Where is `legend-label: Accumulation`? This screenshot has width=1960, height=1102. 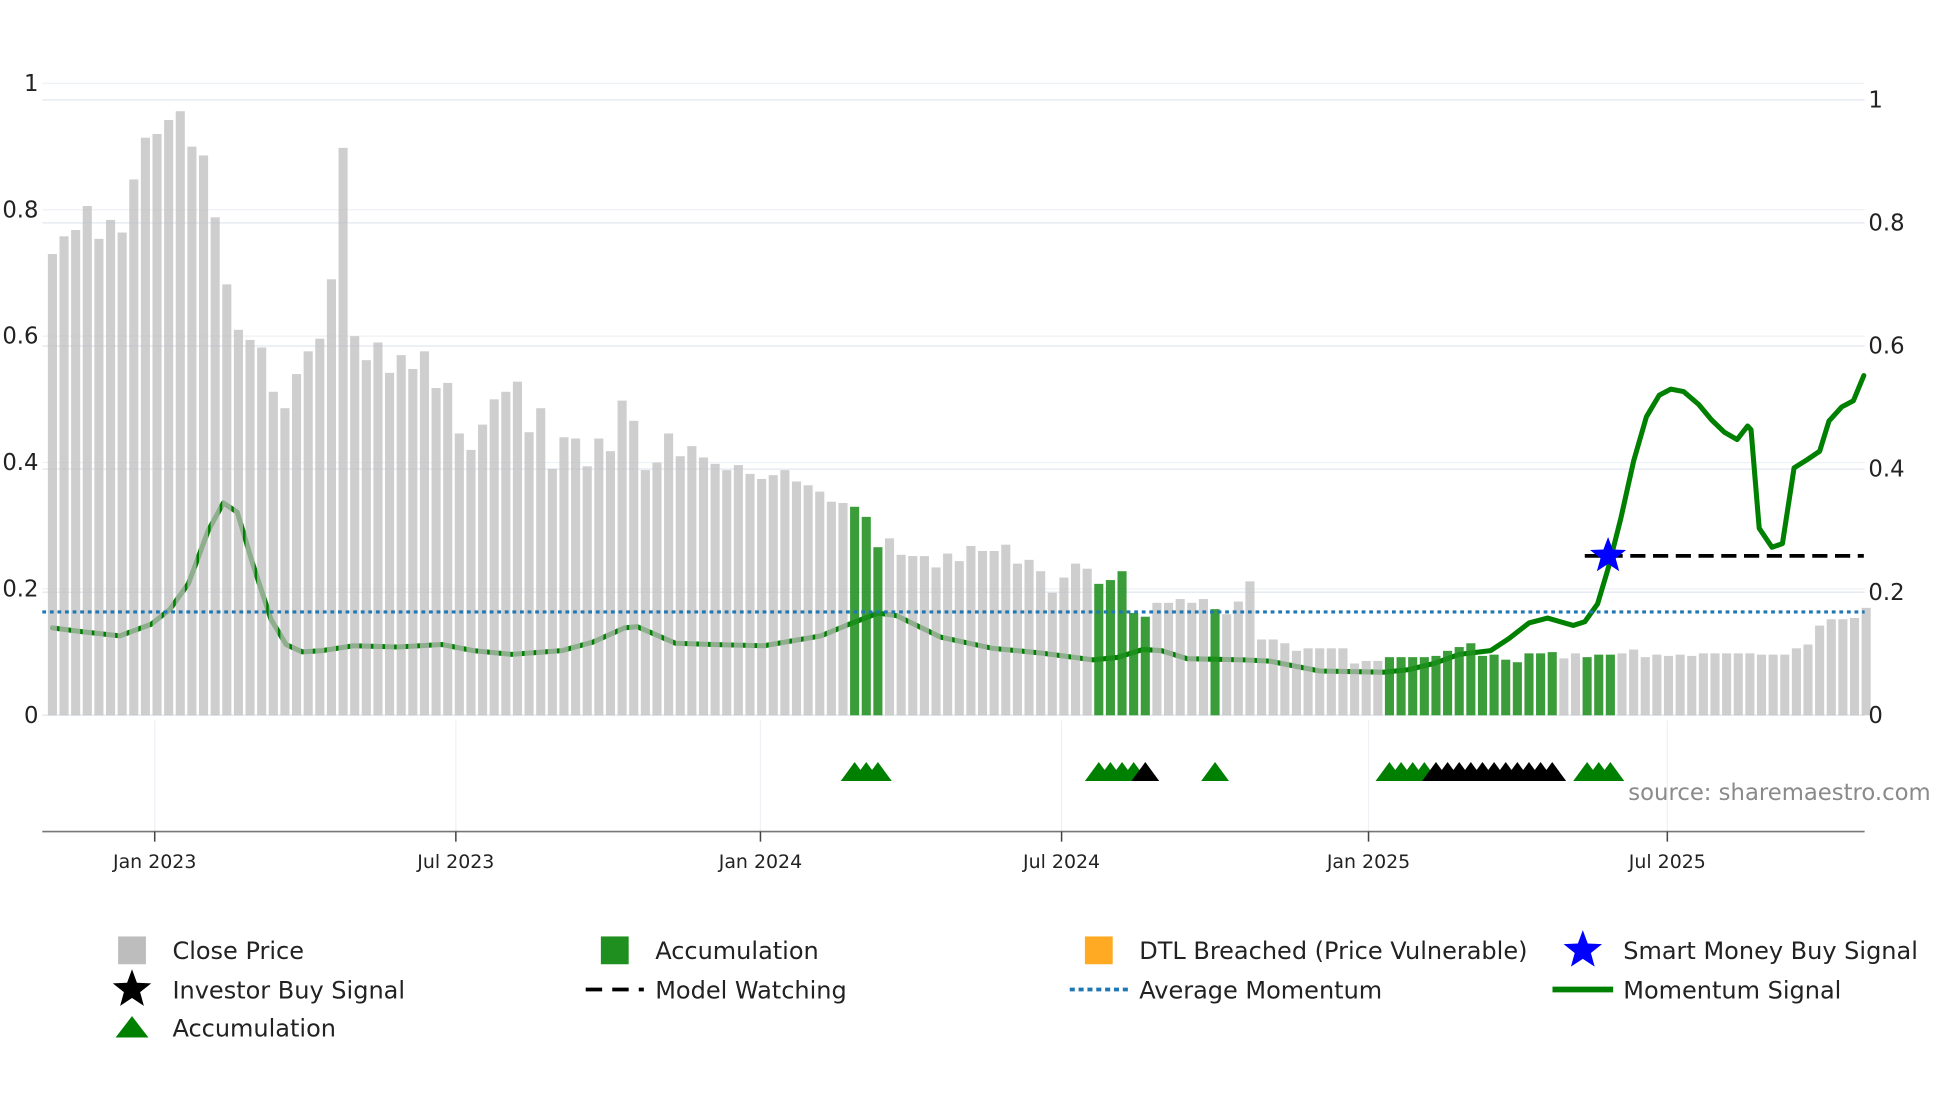 legend-label: Accumulation is located at coordinates (254, 1028).